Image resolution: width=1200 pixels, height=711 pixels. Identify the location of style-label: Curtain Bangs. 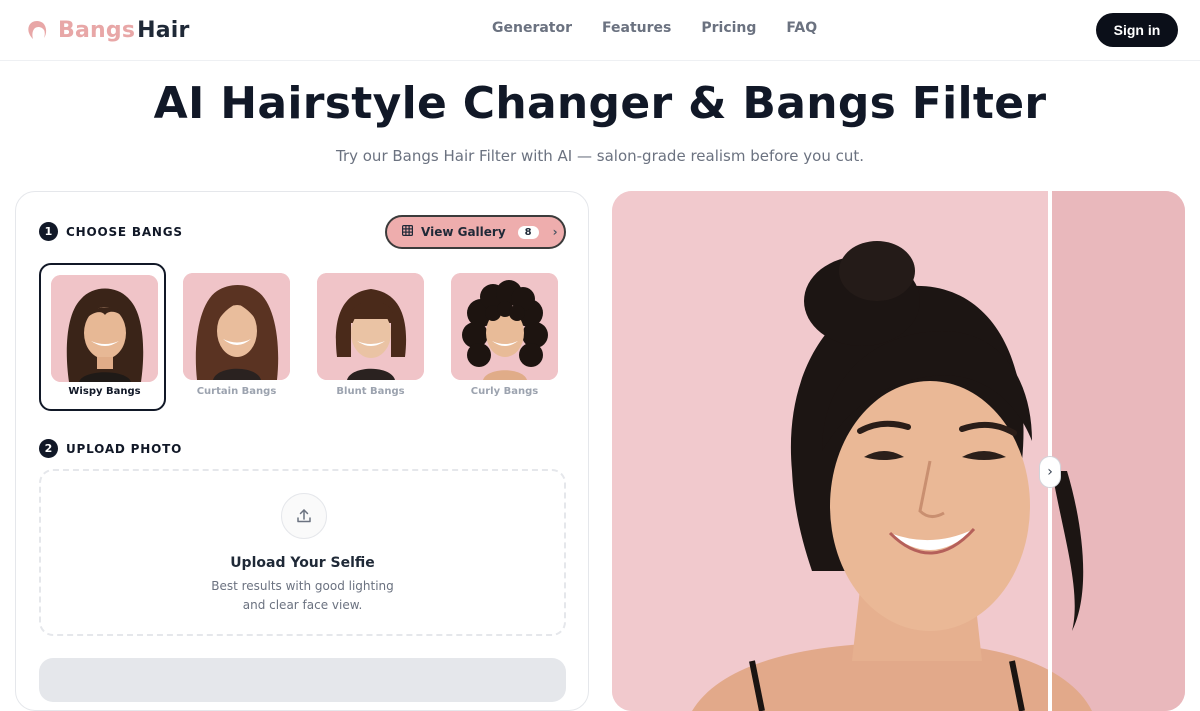
(236, 391).